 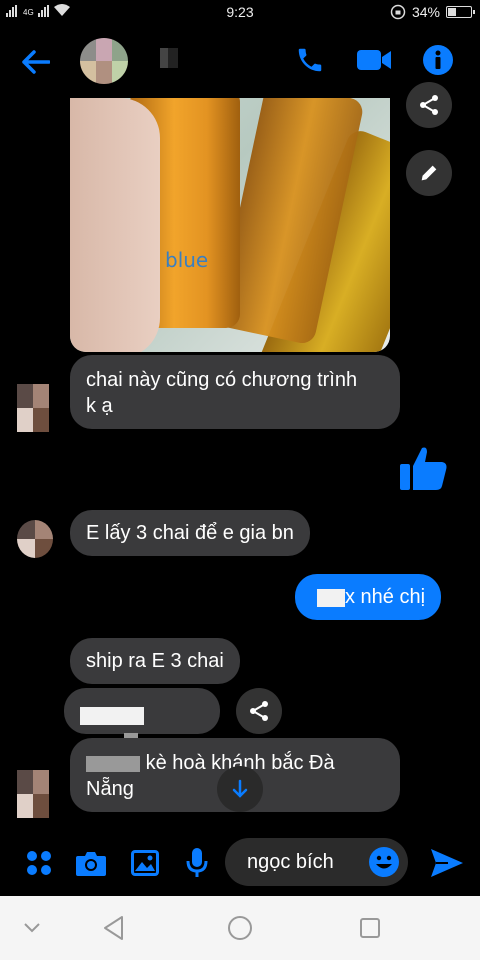 What do you see at coordinates (145, 863) in the screenshot?
I see `gallery-icon` at bounding box center [145, 863].